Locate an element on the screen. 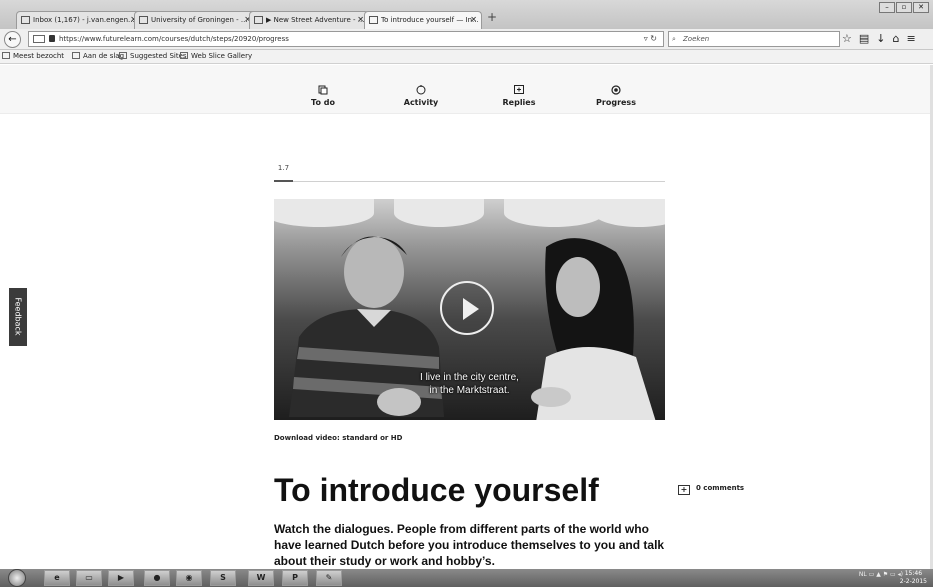  activity-icon is located at coordinates (421, 90).